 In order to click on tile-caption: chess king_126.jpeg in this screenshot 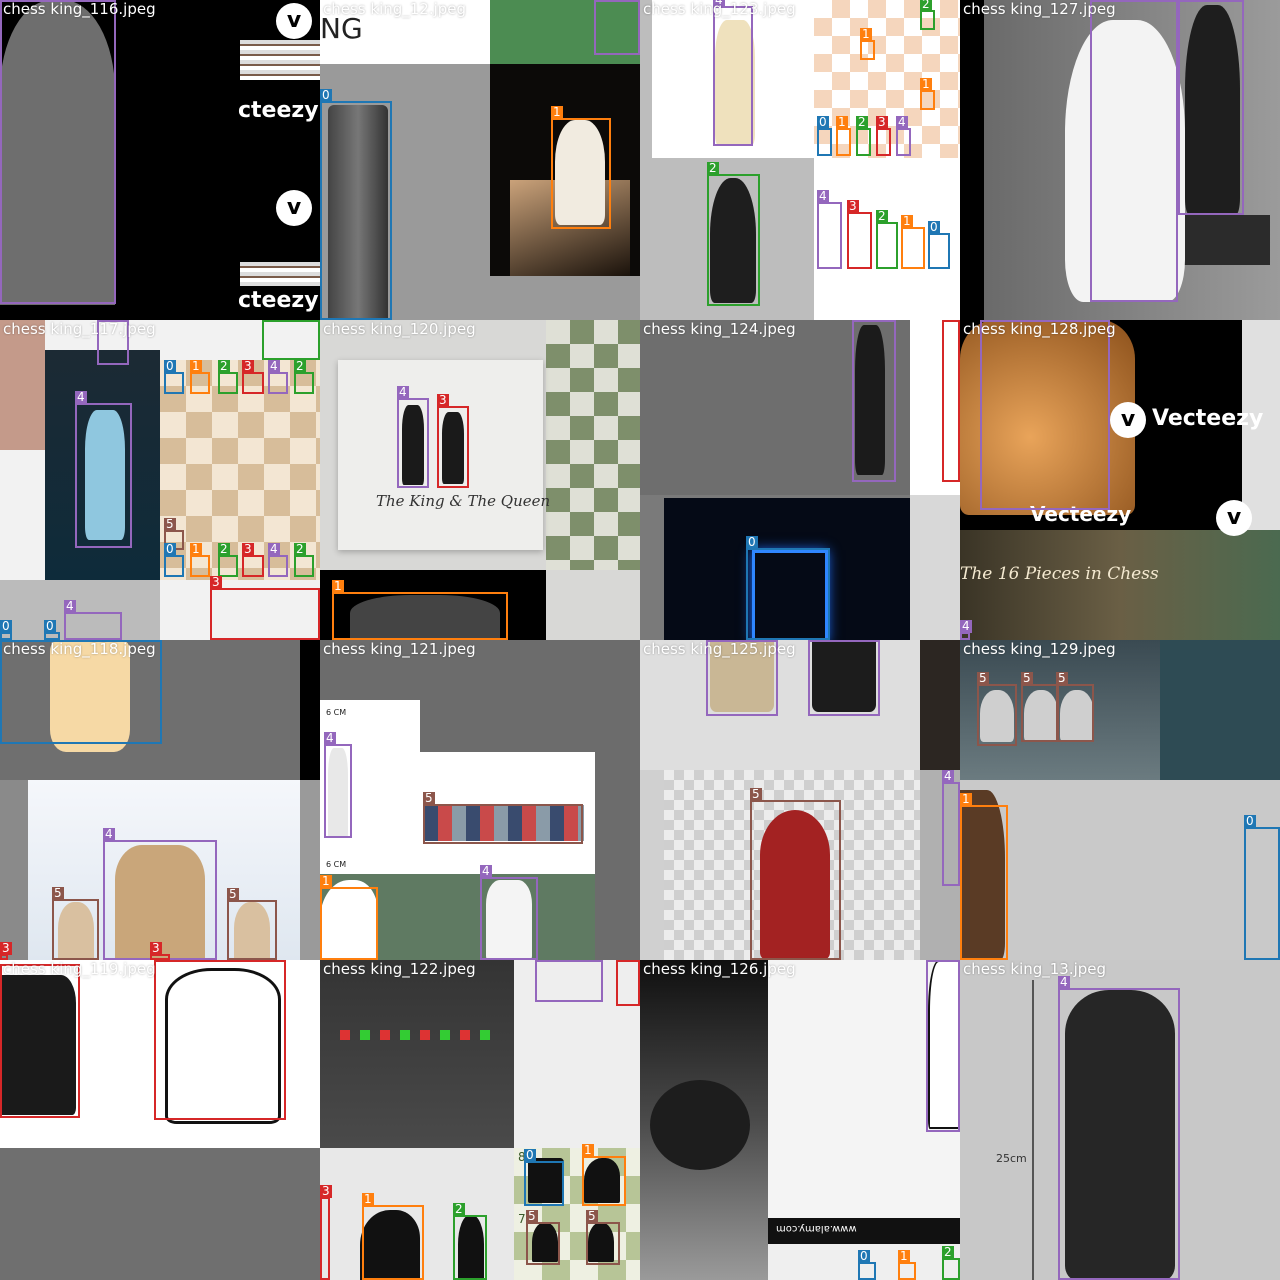, I will do `click(719, 969)`.